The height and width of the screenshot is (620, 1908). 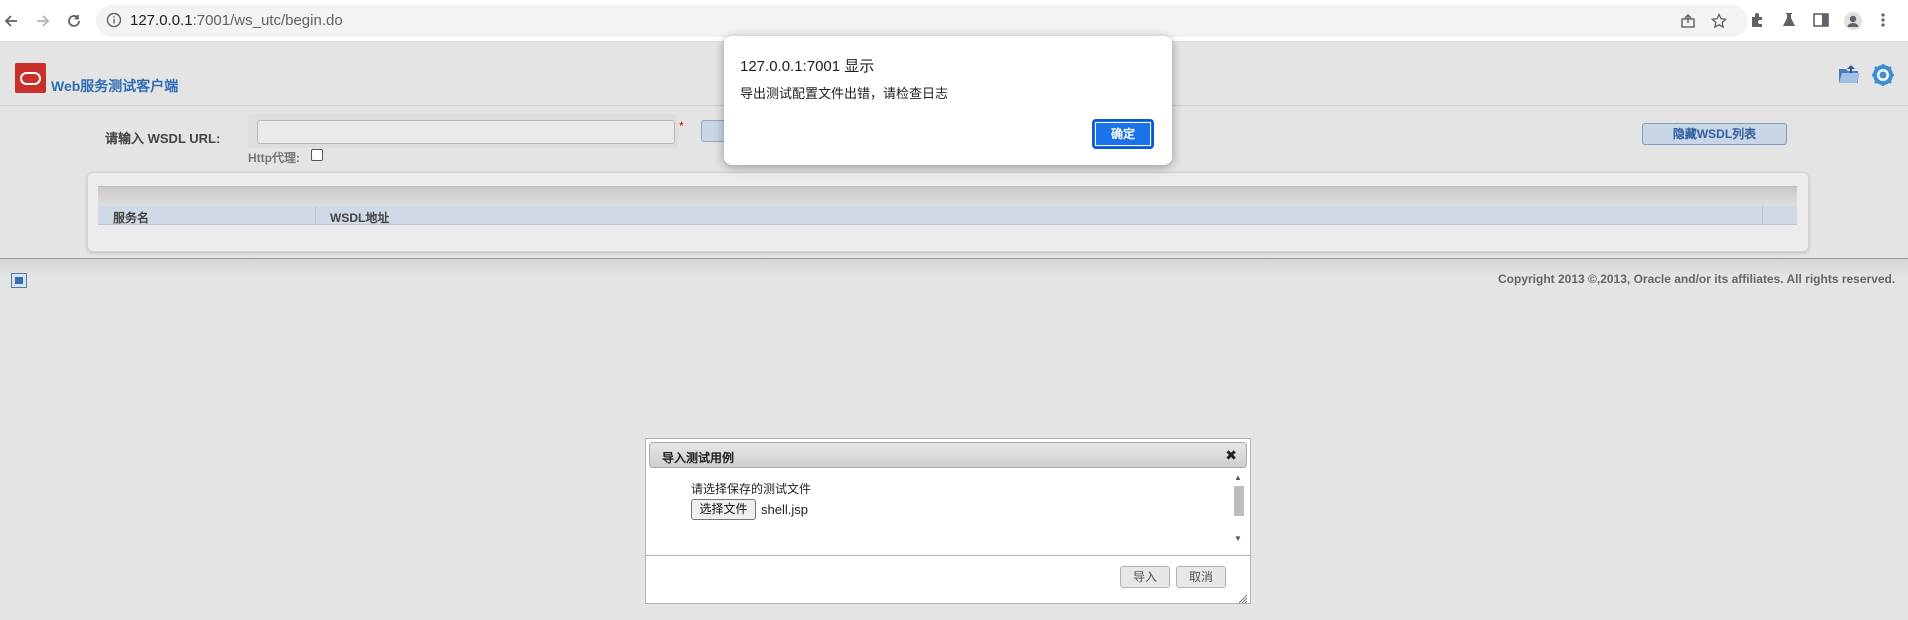 I want to click on extensions-puzzle-icon, so click(x=1758, y=22).